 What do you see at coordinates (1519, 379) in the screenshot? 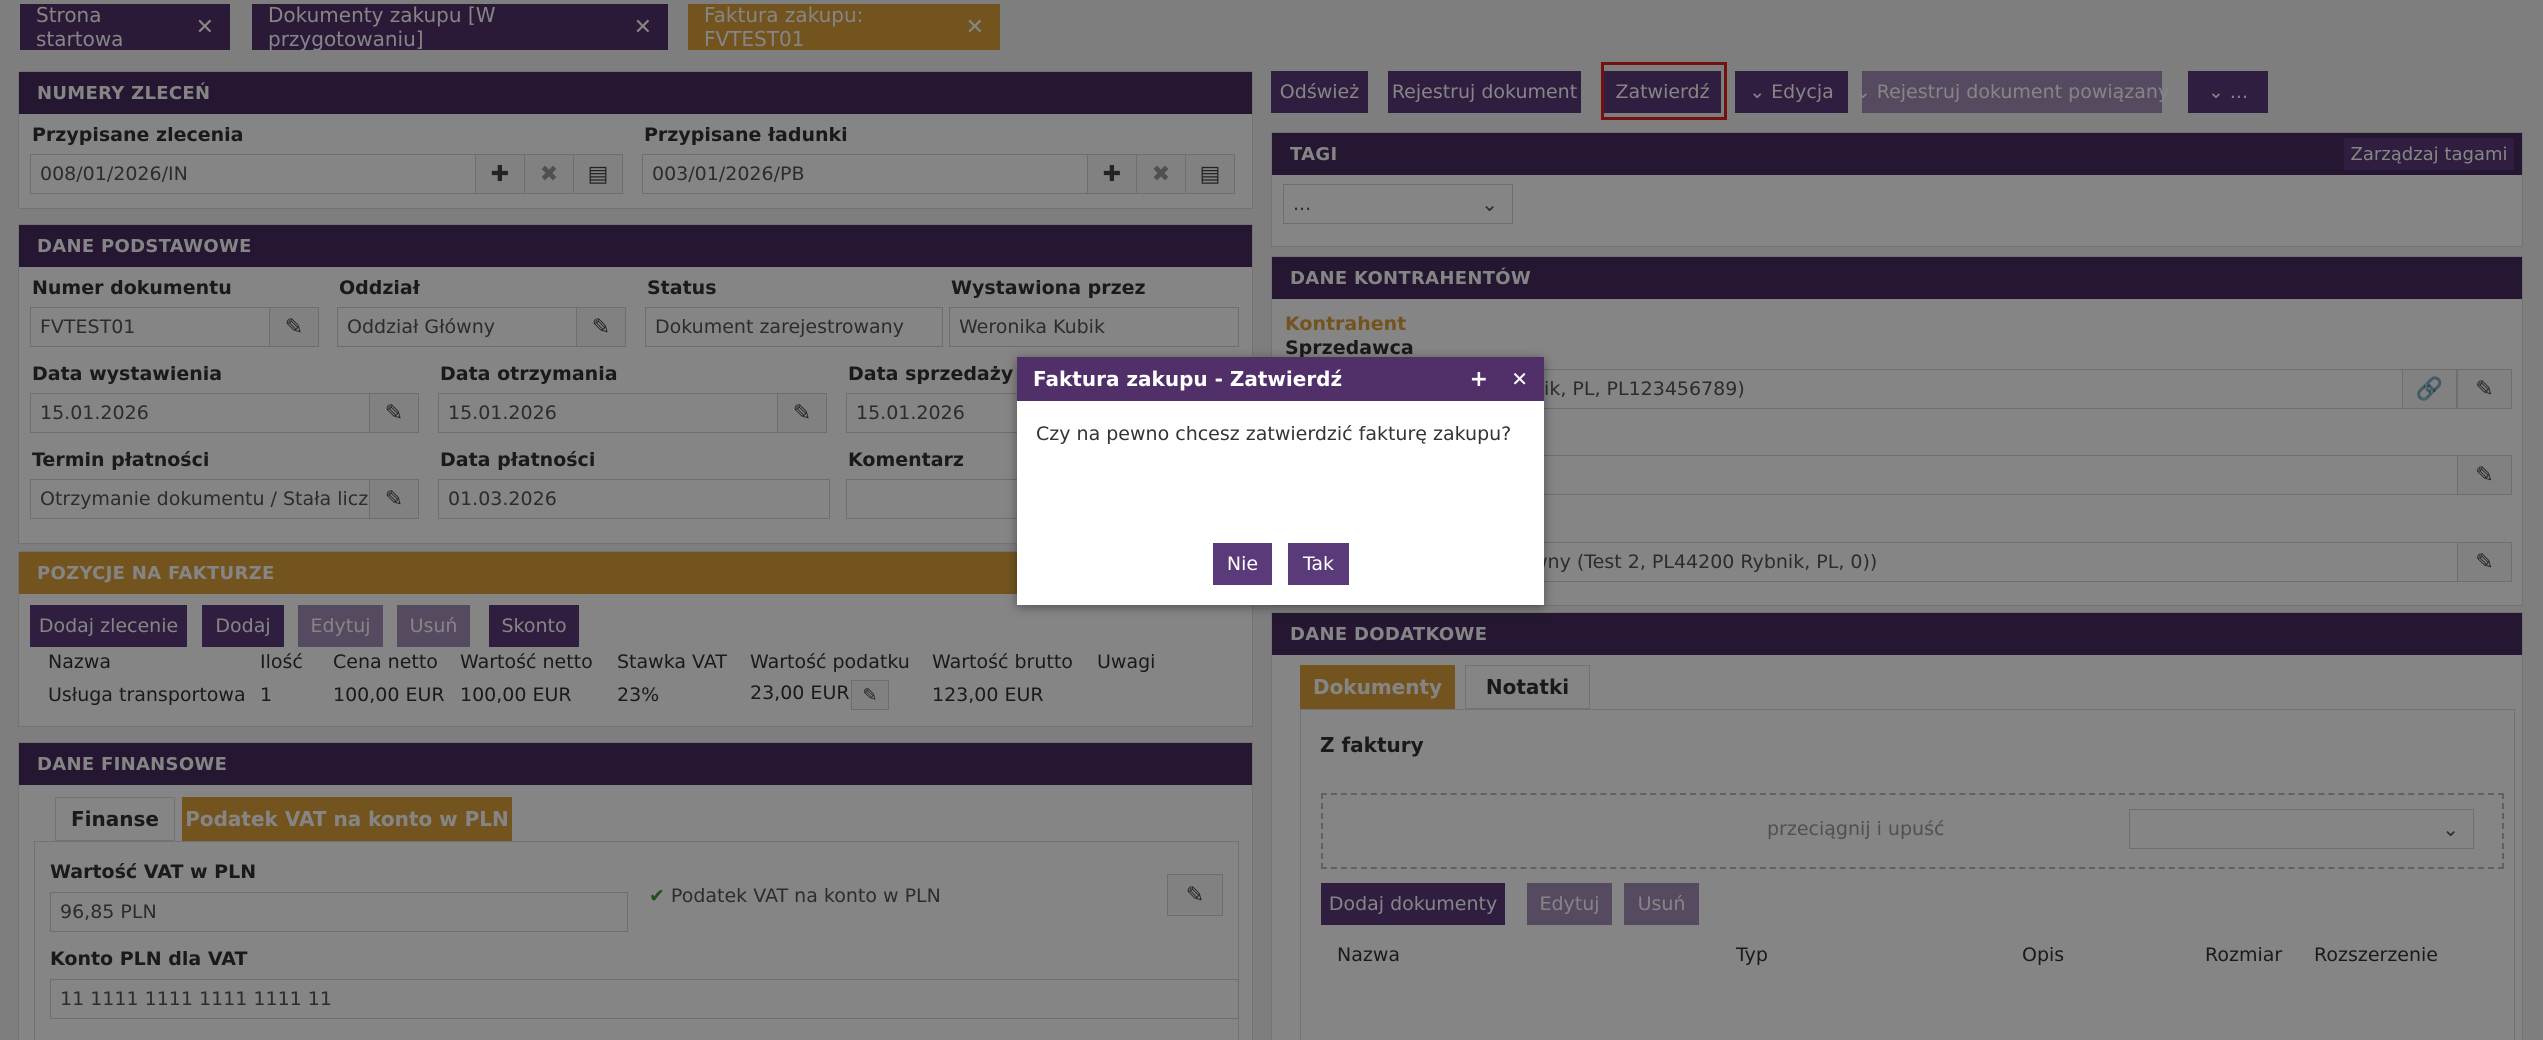
I see `close-icon: ✕` at bounding box center [1519, 379].